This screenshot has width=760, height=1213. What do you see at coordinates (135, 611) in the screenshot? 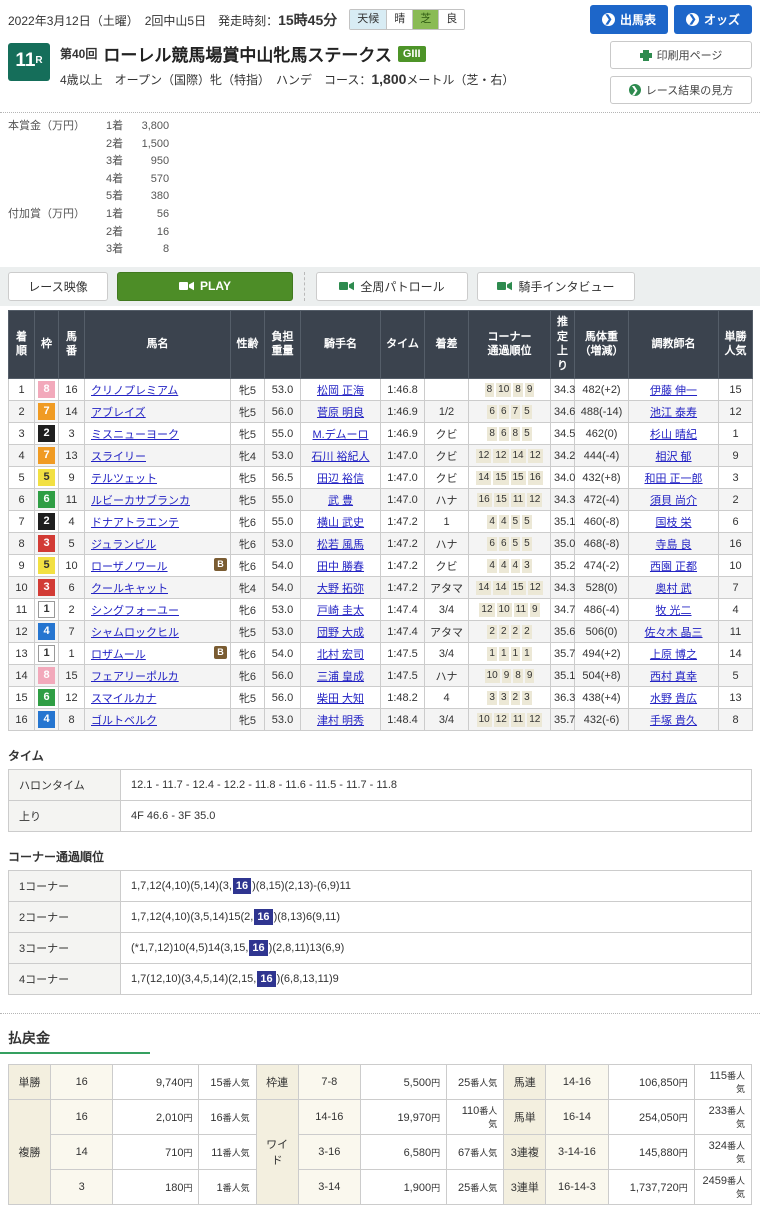
I see `horse-link: シングフォーユー` at bounding box center [135, 611].